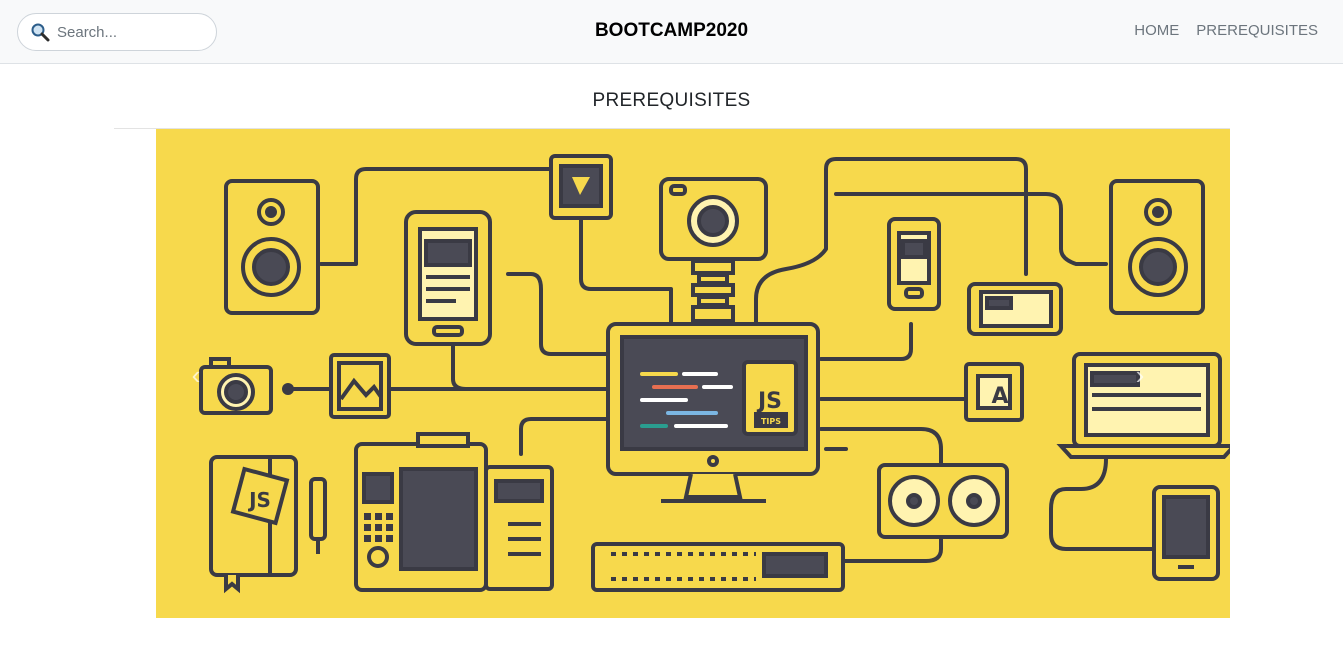  I want to click on search-icon, so click(40, 32).